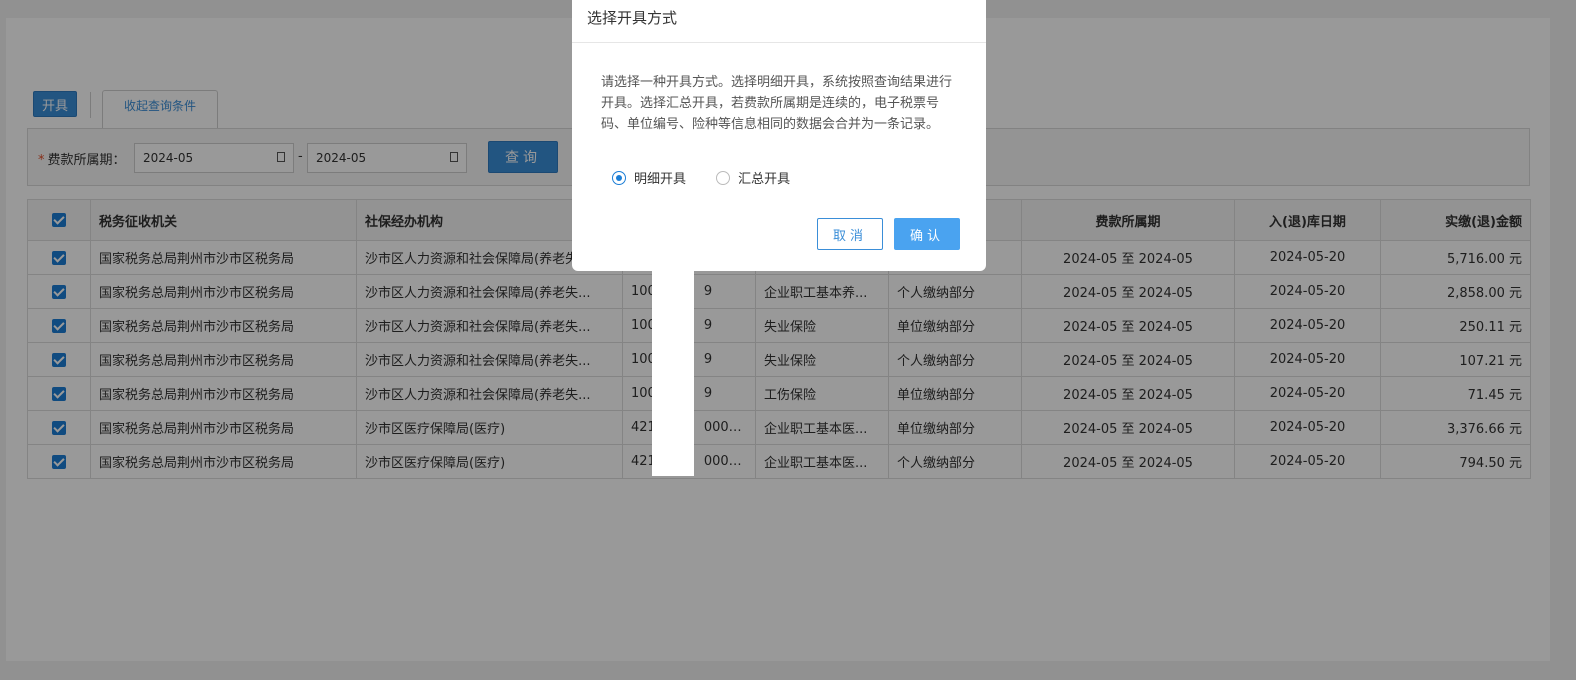 This screenshot has width=1576, height=680. I want to click on radio-summary-label: 汇总开具, so click(764, 179).